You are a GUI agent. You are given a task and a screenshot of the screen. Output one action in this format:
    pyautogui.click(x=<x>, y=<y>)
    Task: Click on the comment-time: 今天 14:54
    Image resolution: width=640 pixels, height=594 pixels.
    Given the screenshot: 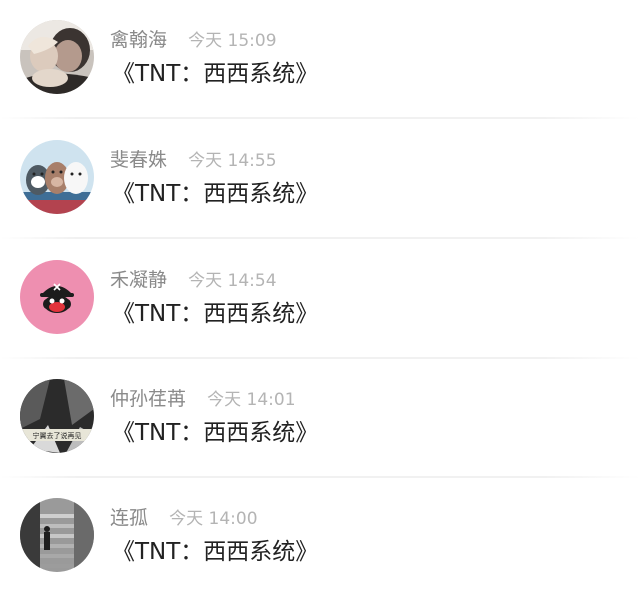 What is the action you would take?
    pyautogui.click(x=232, y=281)
    